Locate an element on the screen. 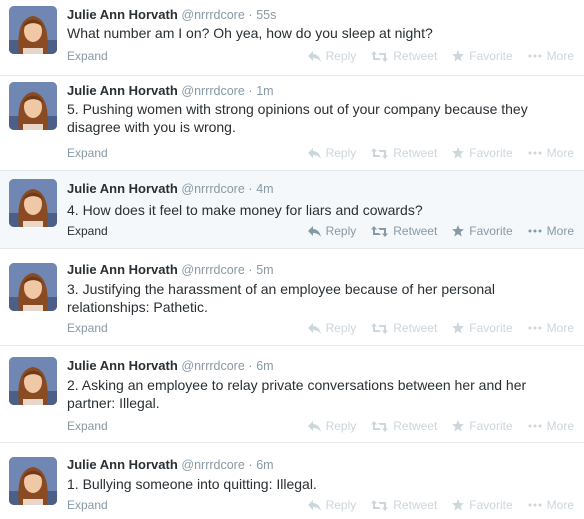 The image size is (584, 519). tweet-timestamp: 4m is located at coordinates (264, 189).